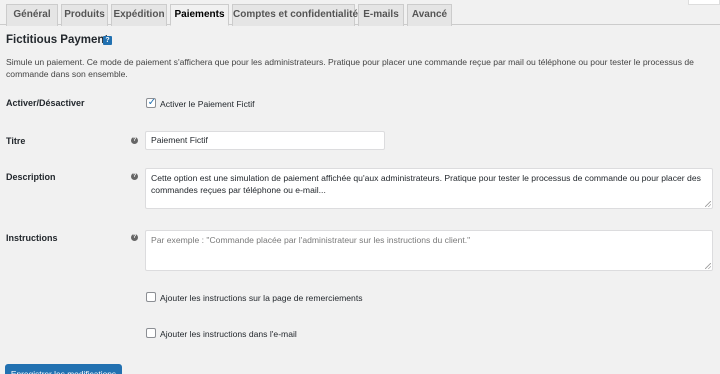 The width and height of the screenshot is (720, 374). Describe the element at coordinates (45, 103) in the screenshot. I see `enable-label: Activer/Désactiver` at that location.